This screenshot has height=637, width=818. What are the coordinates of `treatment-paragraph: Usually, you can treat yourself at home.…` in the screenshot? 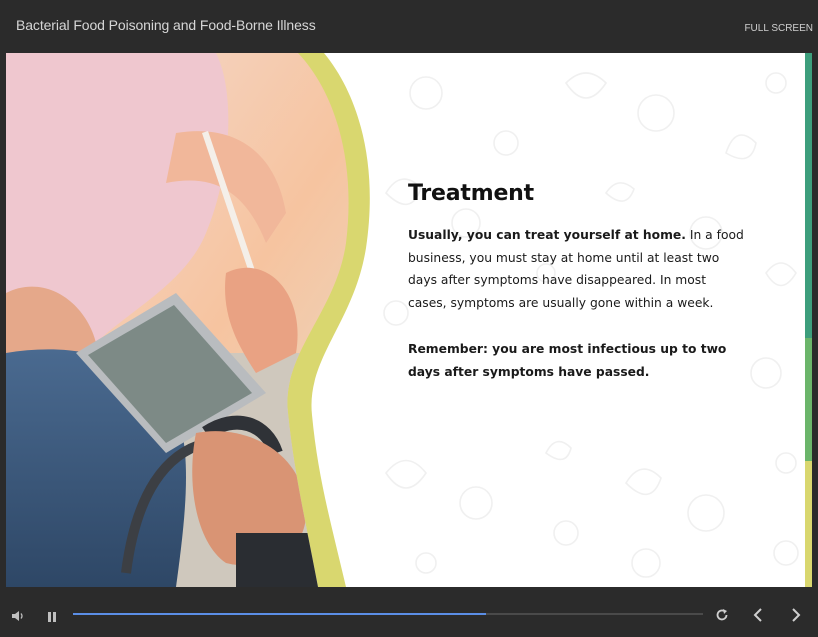 It's located at (578, 269).